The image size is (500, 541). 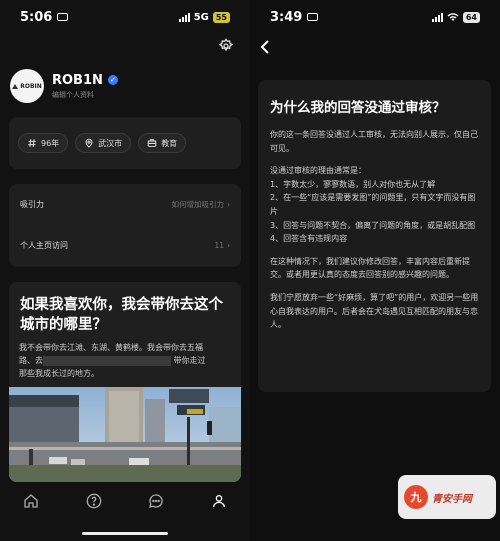 I want to click on redacted-block, so click(x=107, y=360).